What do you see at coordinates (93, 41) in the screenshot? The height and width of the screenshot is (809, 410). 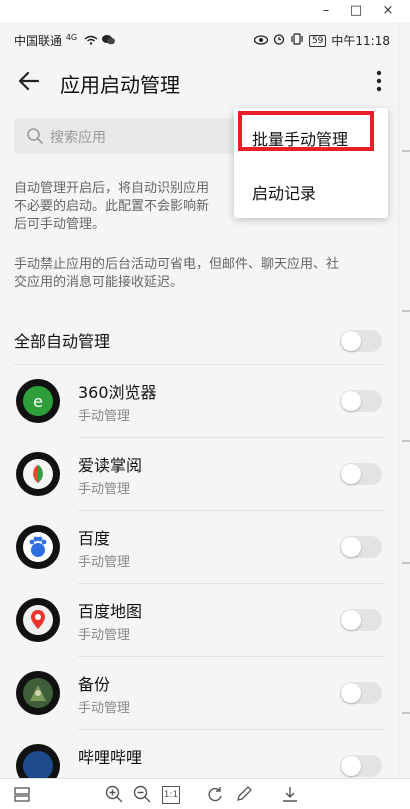 I see `wifi-icon` at bounding box center [93, 41].